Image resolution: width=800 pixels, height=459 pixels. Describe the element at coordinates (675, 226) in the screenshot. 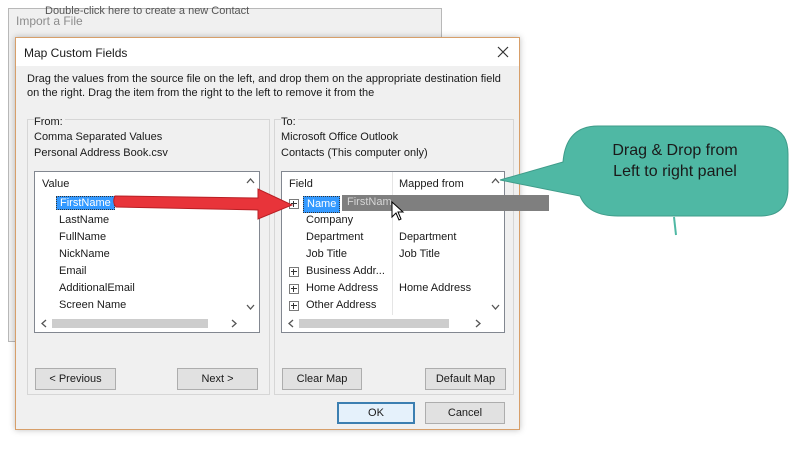

I see `callout-tail-mark` at that location.